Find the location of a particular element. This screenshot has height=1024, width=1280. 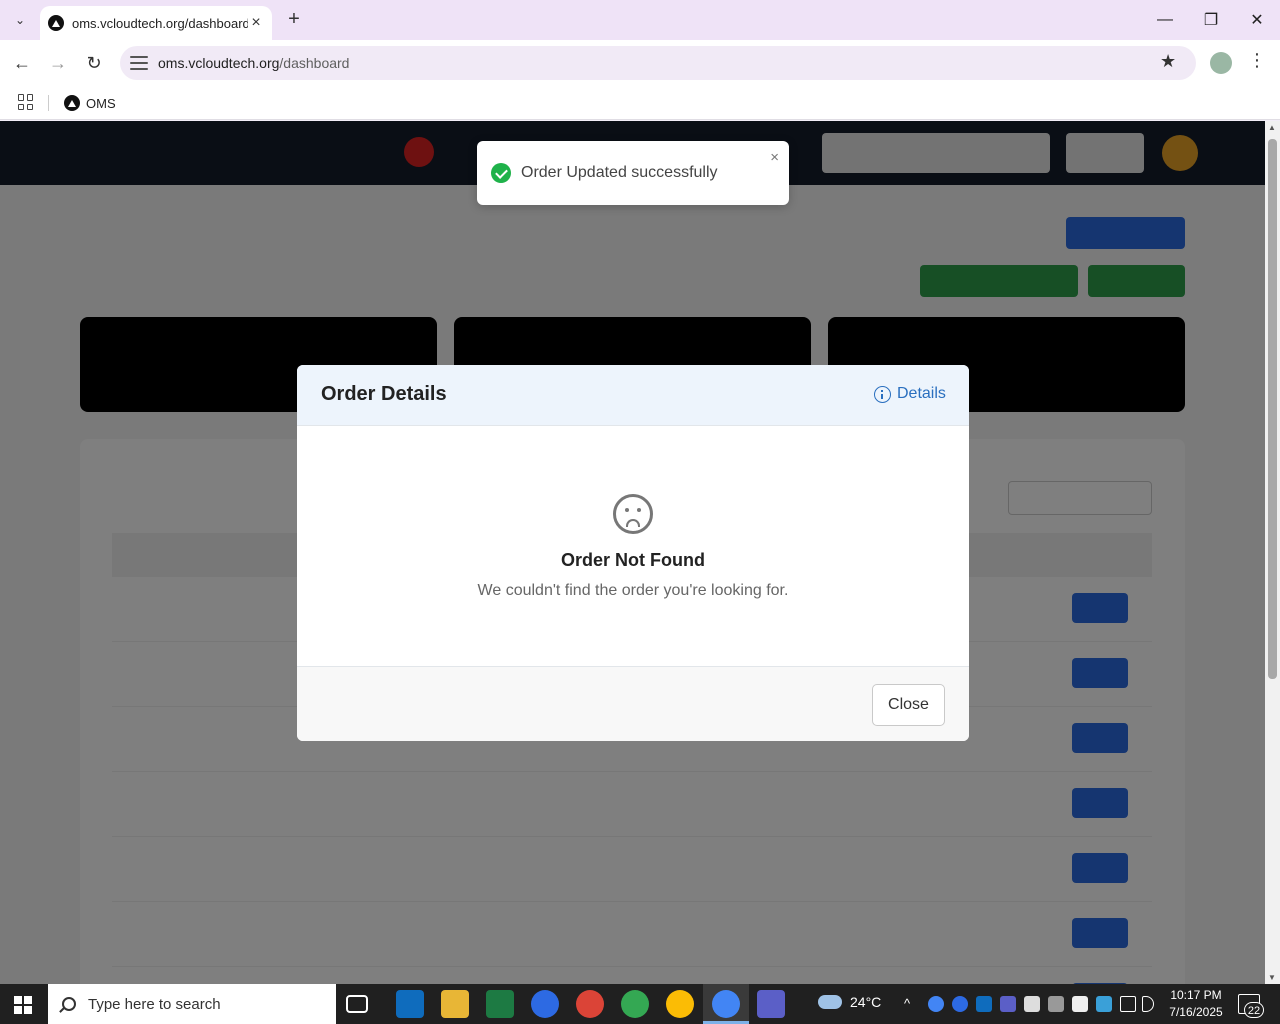

search-icon is located at coordinates (69, 1004).